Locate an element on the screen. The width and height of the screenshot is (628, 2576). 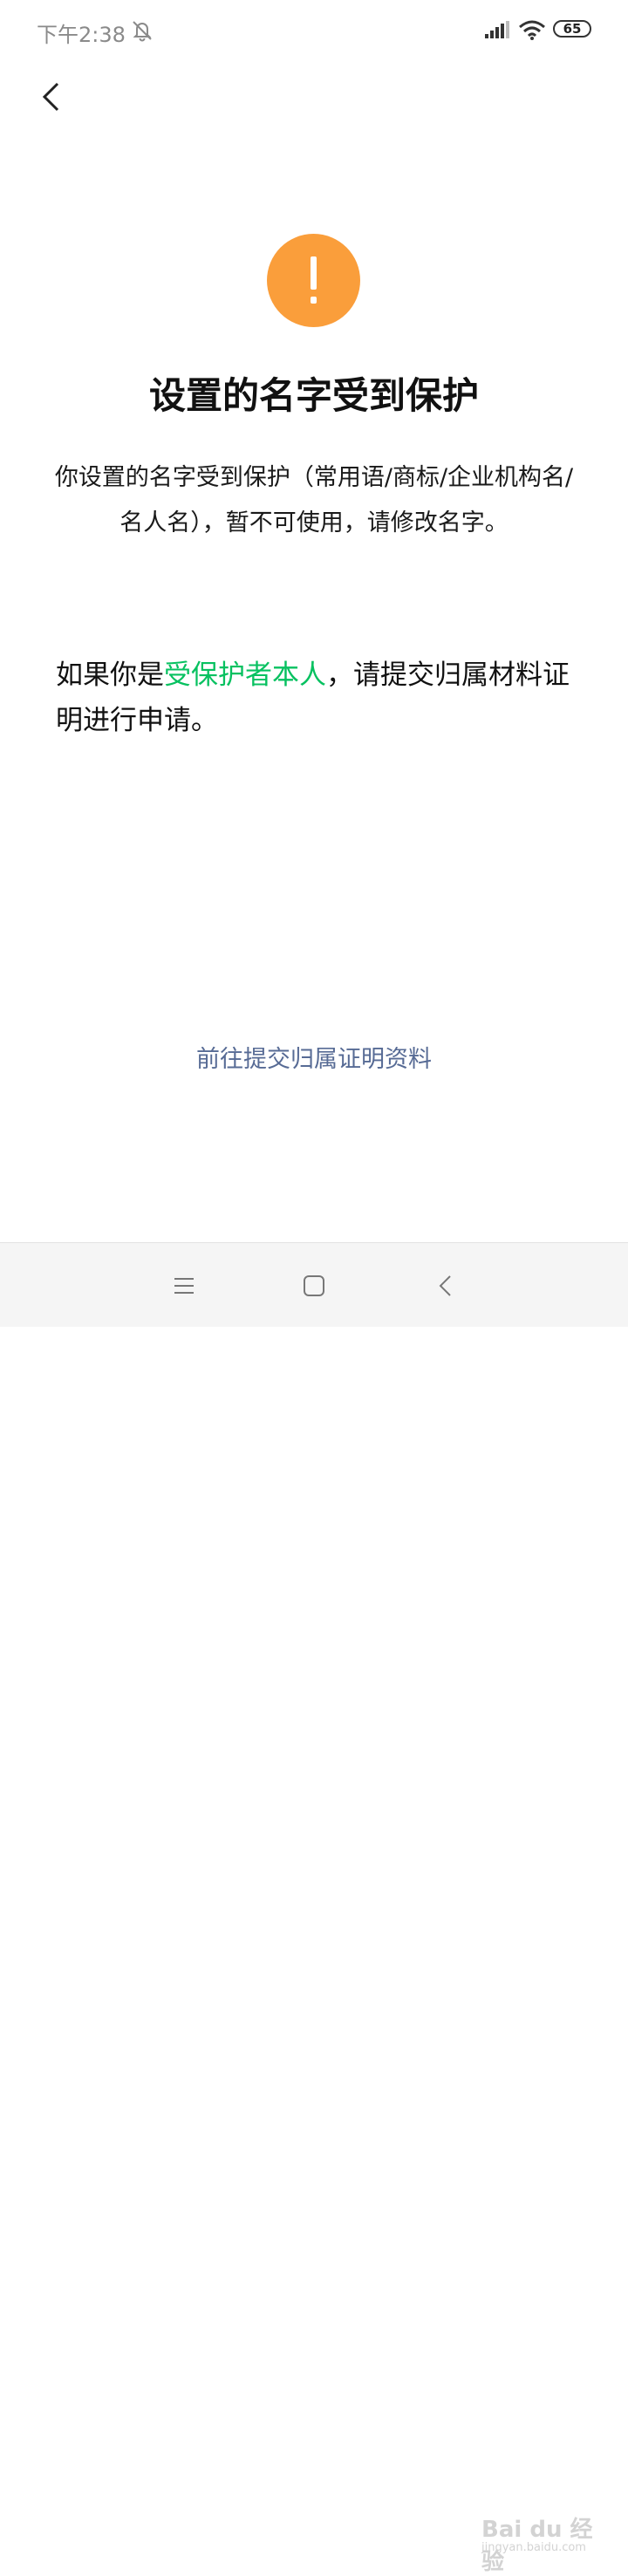
wifi-icon is located at coordinates (532, 30).